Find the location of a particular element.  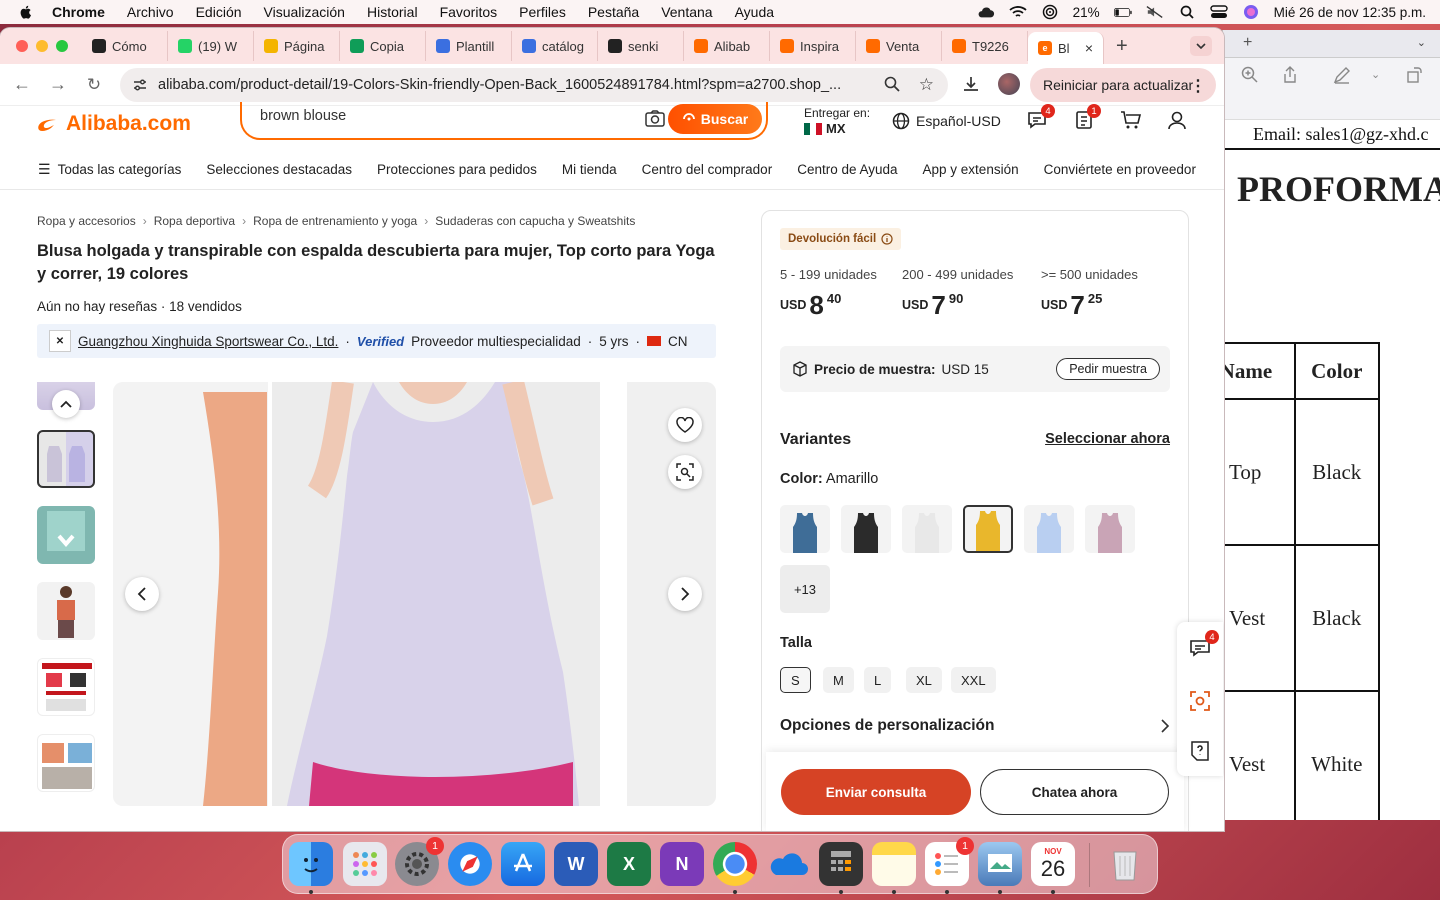

markup-dropdown-icon: ⌄ is located at coordinates (1375, 74).